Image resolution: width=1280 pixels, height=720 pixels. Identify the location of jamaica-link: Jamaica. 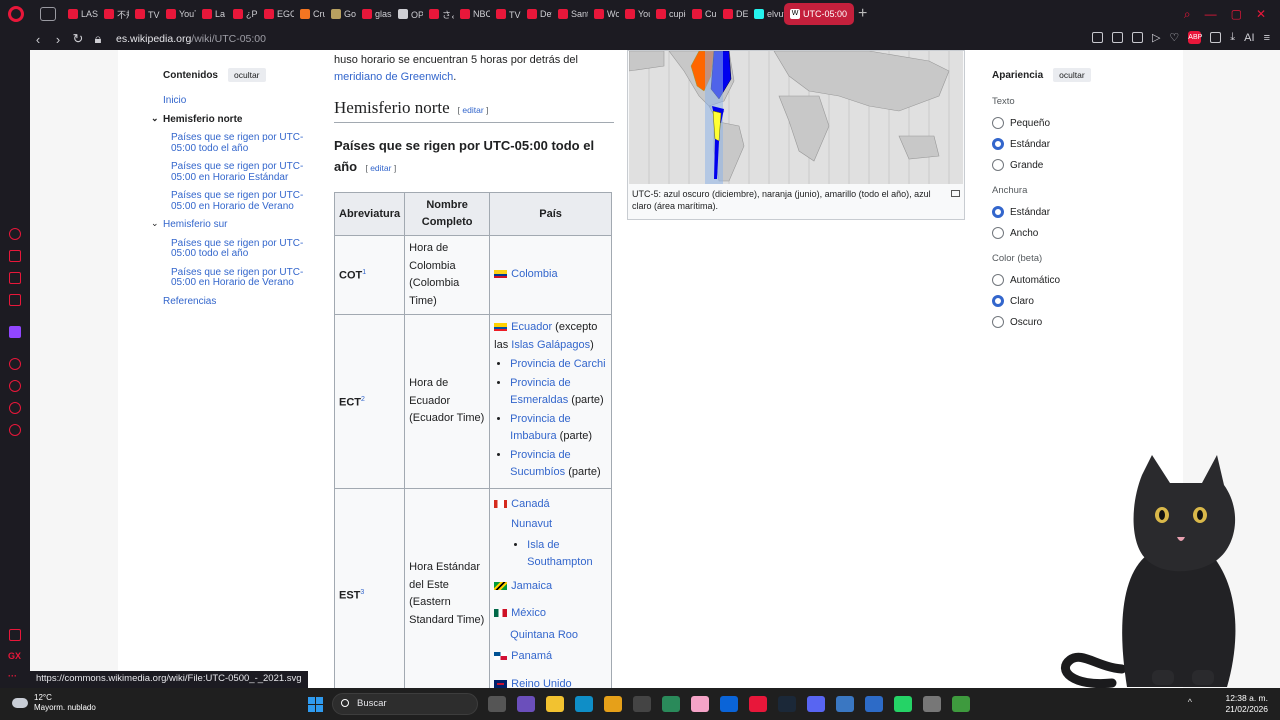
(531, 586).